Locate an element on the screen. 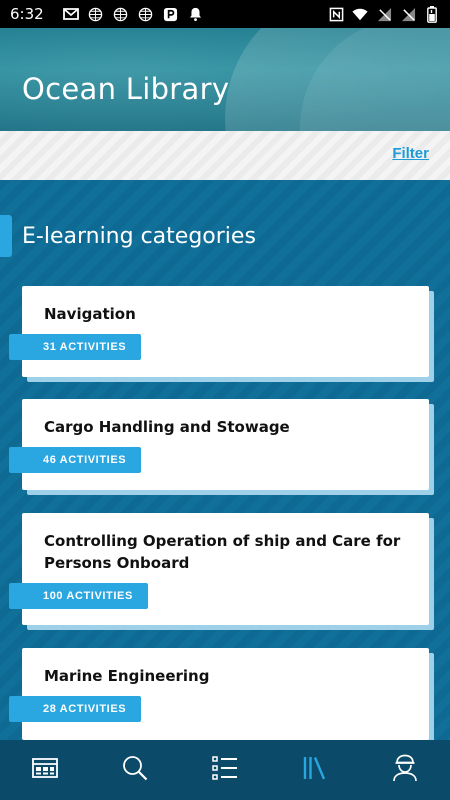 This screenshot has height=800, width=450. gmail-icon is located at coordinates (70, 14).